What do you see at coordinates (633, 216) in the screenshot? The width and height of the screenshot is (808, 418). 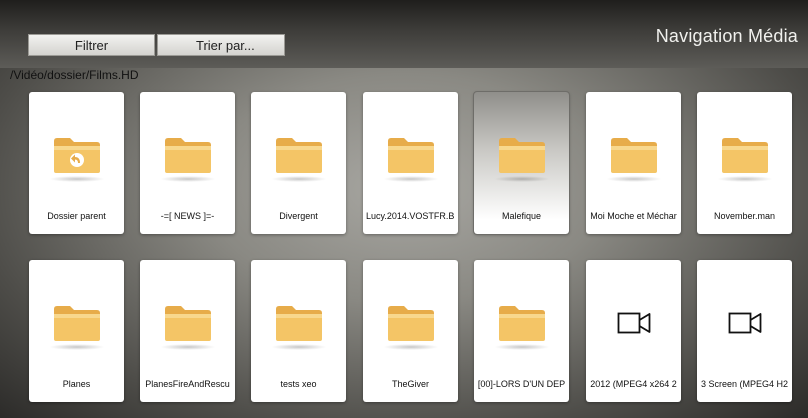 I see `item-label: Moi Moche et Méchar` at bounding box center [633, 216].